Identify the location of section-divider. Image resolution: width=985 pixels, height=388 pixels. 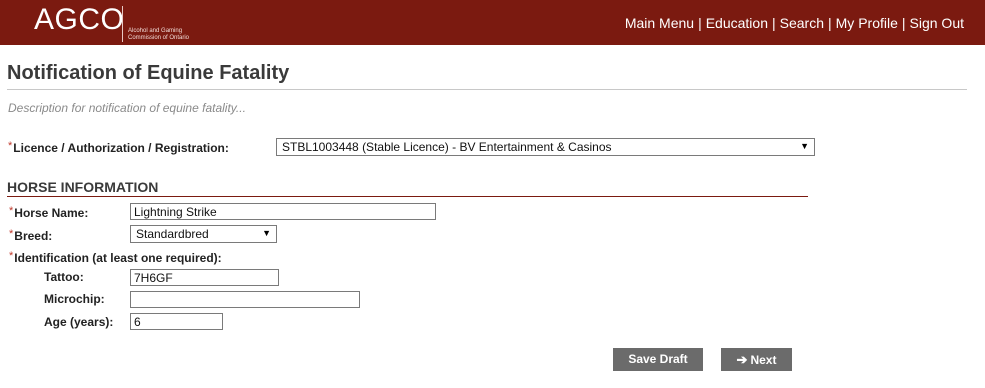
(407, 196).